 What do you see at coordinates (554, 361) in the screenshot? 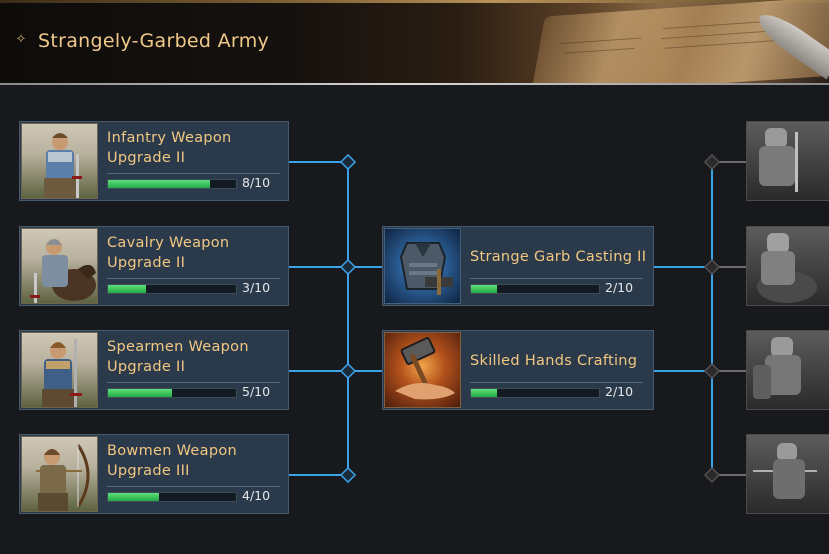
I see `tech-title: Skilled Hands Crafting` at bounding box center [554, 361].